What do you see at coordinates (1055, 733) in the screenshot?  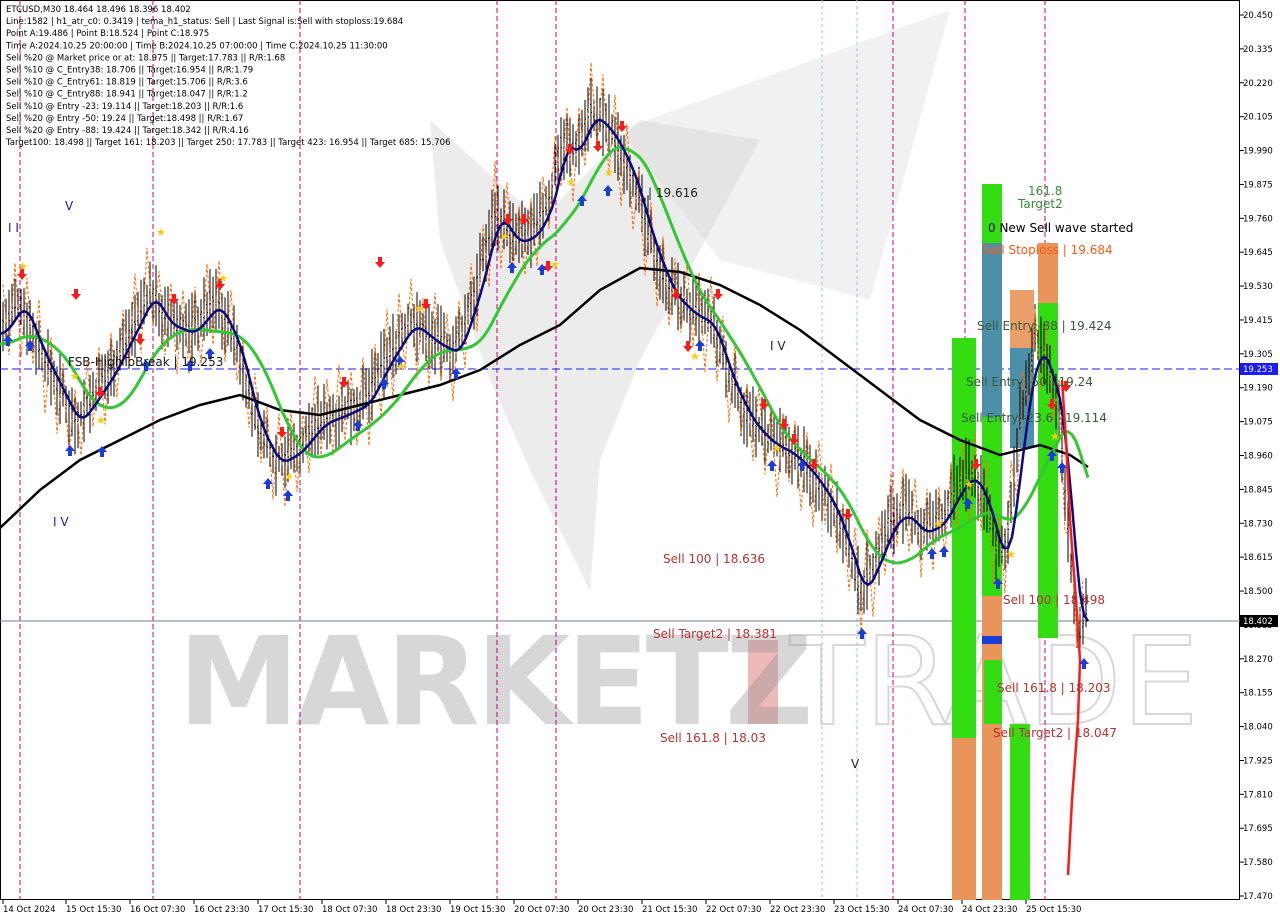 I see `sell-target2-right-label: Sell Target2 | 18.047` at bounding box center [1055, 733].